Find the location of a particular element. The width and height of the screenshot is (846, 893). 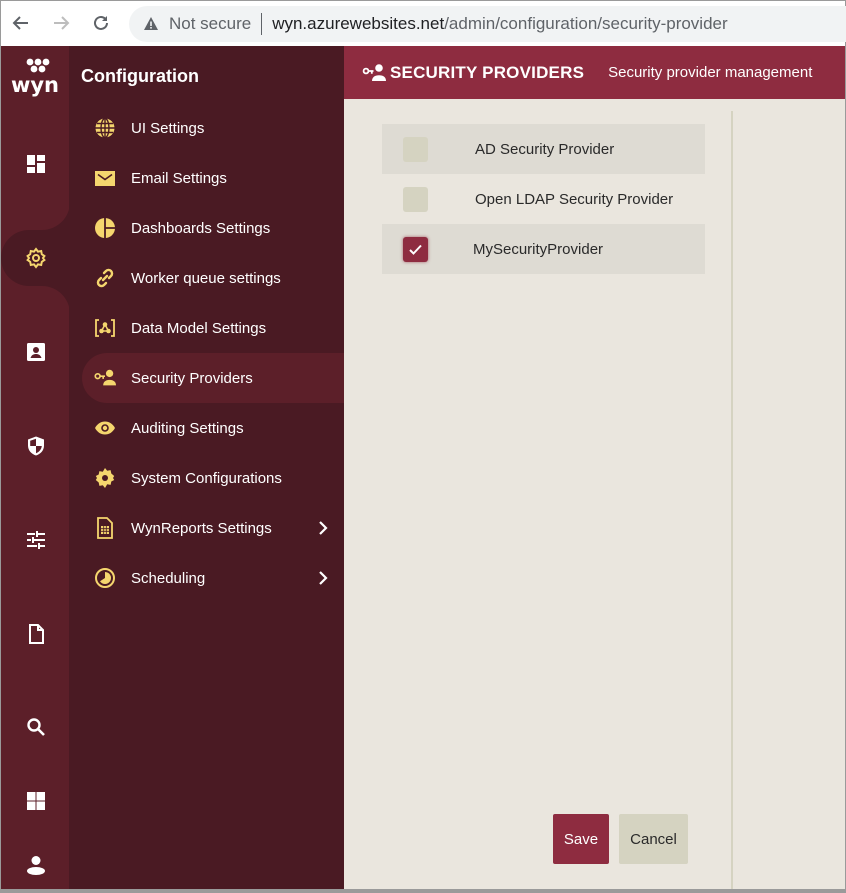

menu-item-security-providers: Security Providers is located at coordinates (213, 378).